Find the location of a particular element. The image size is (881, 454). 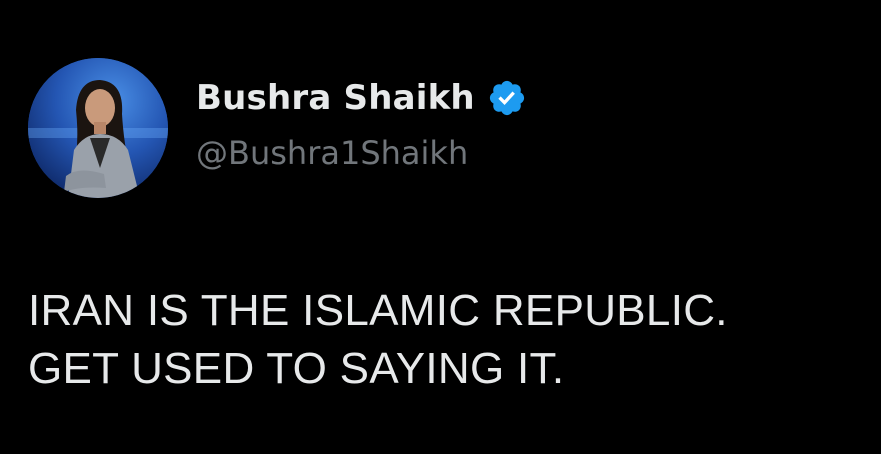

verified-badge-icon is located at coordinates (507, 98).